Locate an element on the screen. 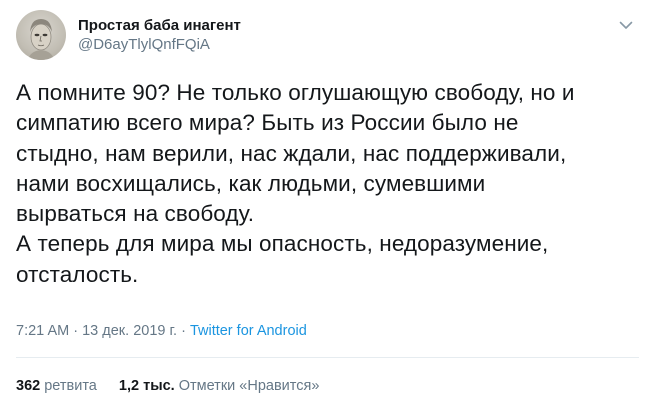  retweets-count: 362 is located at coordinates (28, 386).